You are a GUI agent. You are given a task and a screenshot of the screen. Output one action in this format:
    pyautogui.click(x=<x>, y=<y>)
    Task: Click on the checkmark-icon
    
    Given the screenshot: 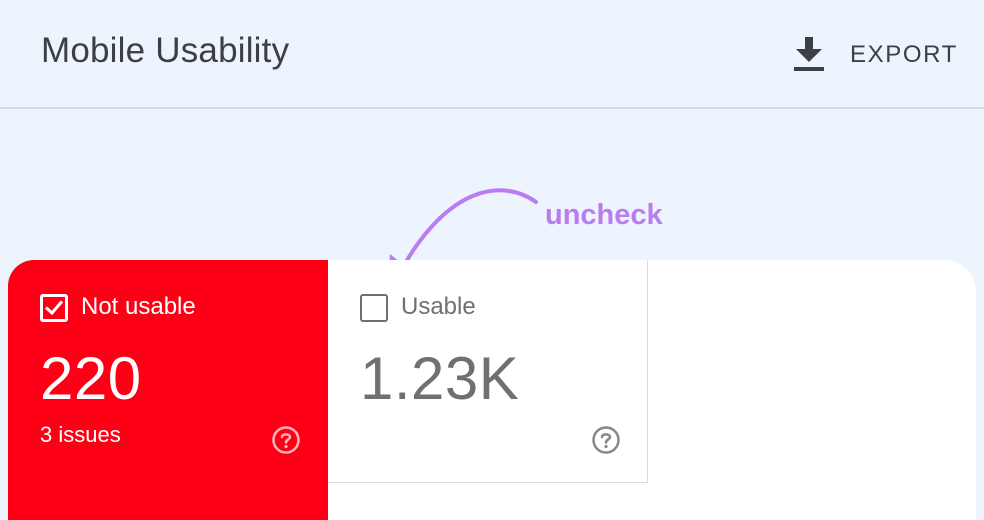 What is the action you would take?
    pyautogui.click(x=54, y=308)
    